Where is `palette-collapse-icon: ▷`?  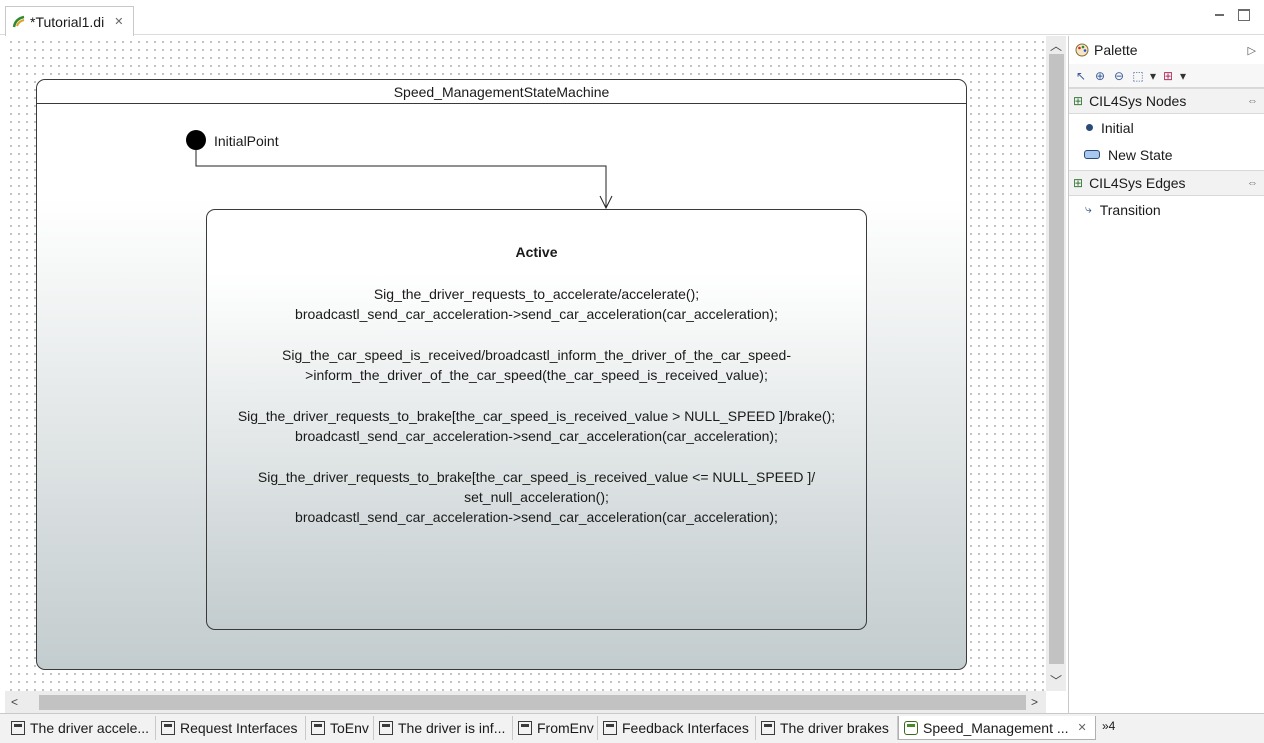
palette-collapse-icon: ▷ is located at coordinates (1252, 50).